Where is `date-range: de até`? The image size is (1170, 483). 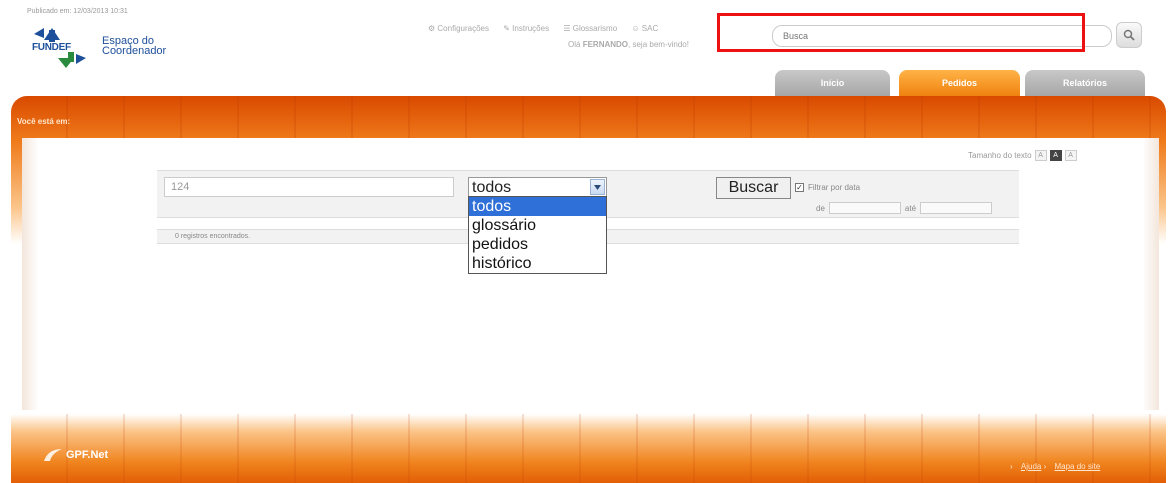 date-range: de até is located at coordinates (904, 208).